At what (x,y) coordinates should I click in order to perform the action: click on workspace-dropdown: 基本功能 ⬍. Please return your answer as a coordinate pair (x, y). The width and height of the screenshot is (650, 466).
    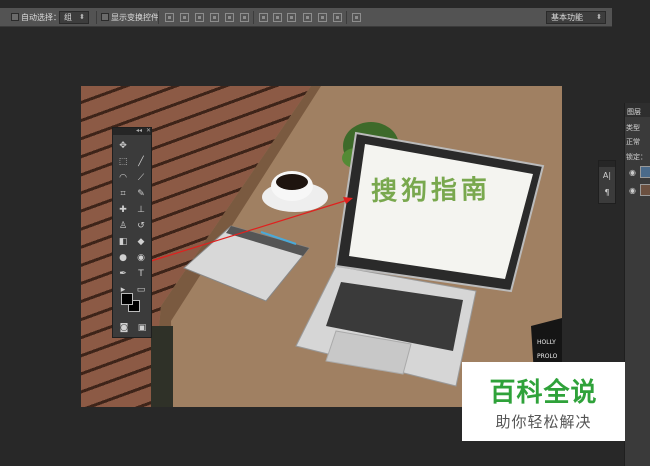
    Looking at the image, I should click on (576, 17).